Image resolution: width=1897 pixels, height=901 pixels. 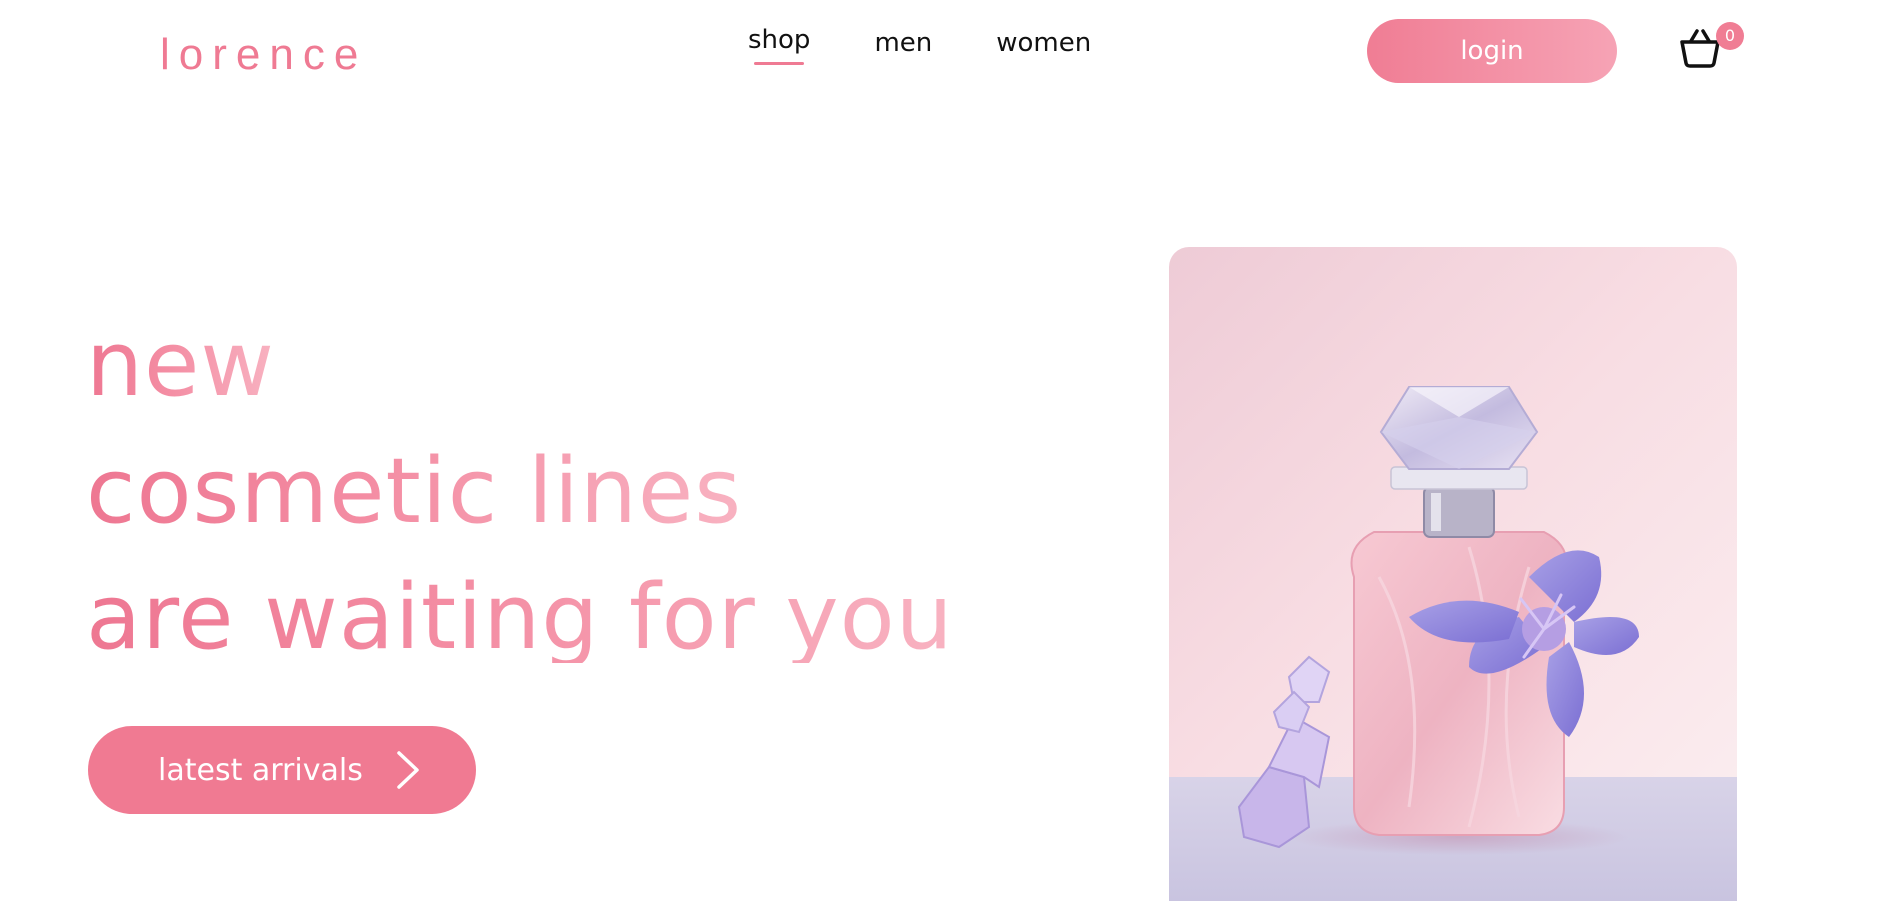 What do you see at coordinates (520, 617) in the screenshot?
I see `hero-title-line-3: are waiting for you` at bounding box center [520, 617].